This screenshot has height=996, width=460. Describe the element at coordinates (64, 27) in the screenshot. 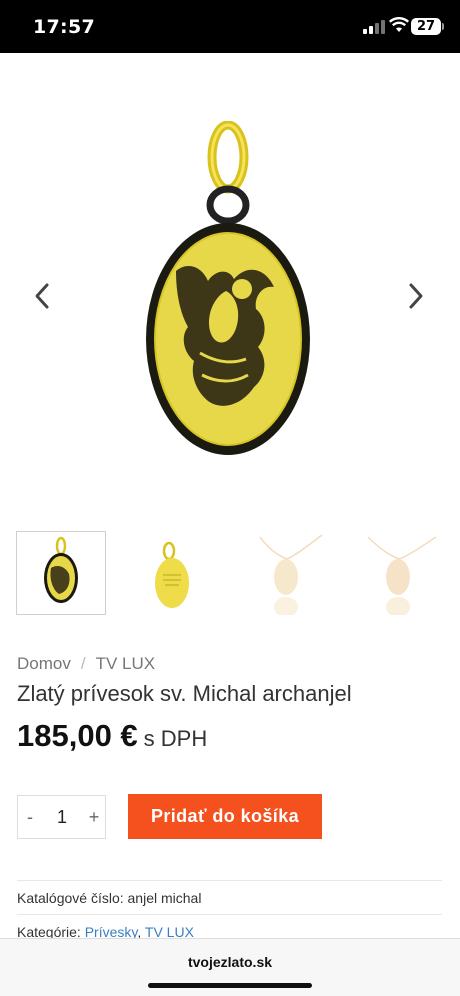

I see `status-time: 17:57` at that location.